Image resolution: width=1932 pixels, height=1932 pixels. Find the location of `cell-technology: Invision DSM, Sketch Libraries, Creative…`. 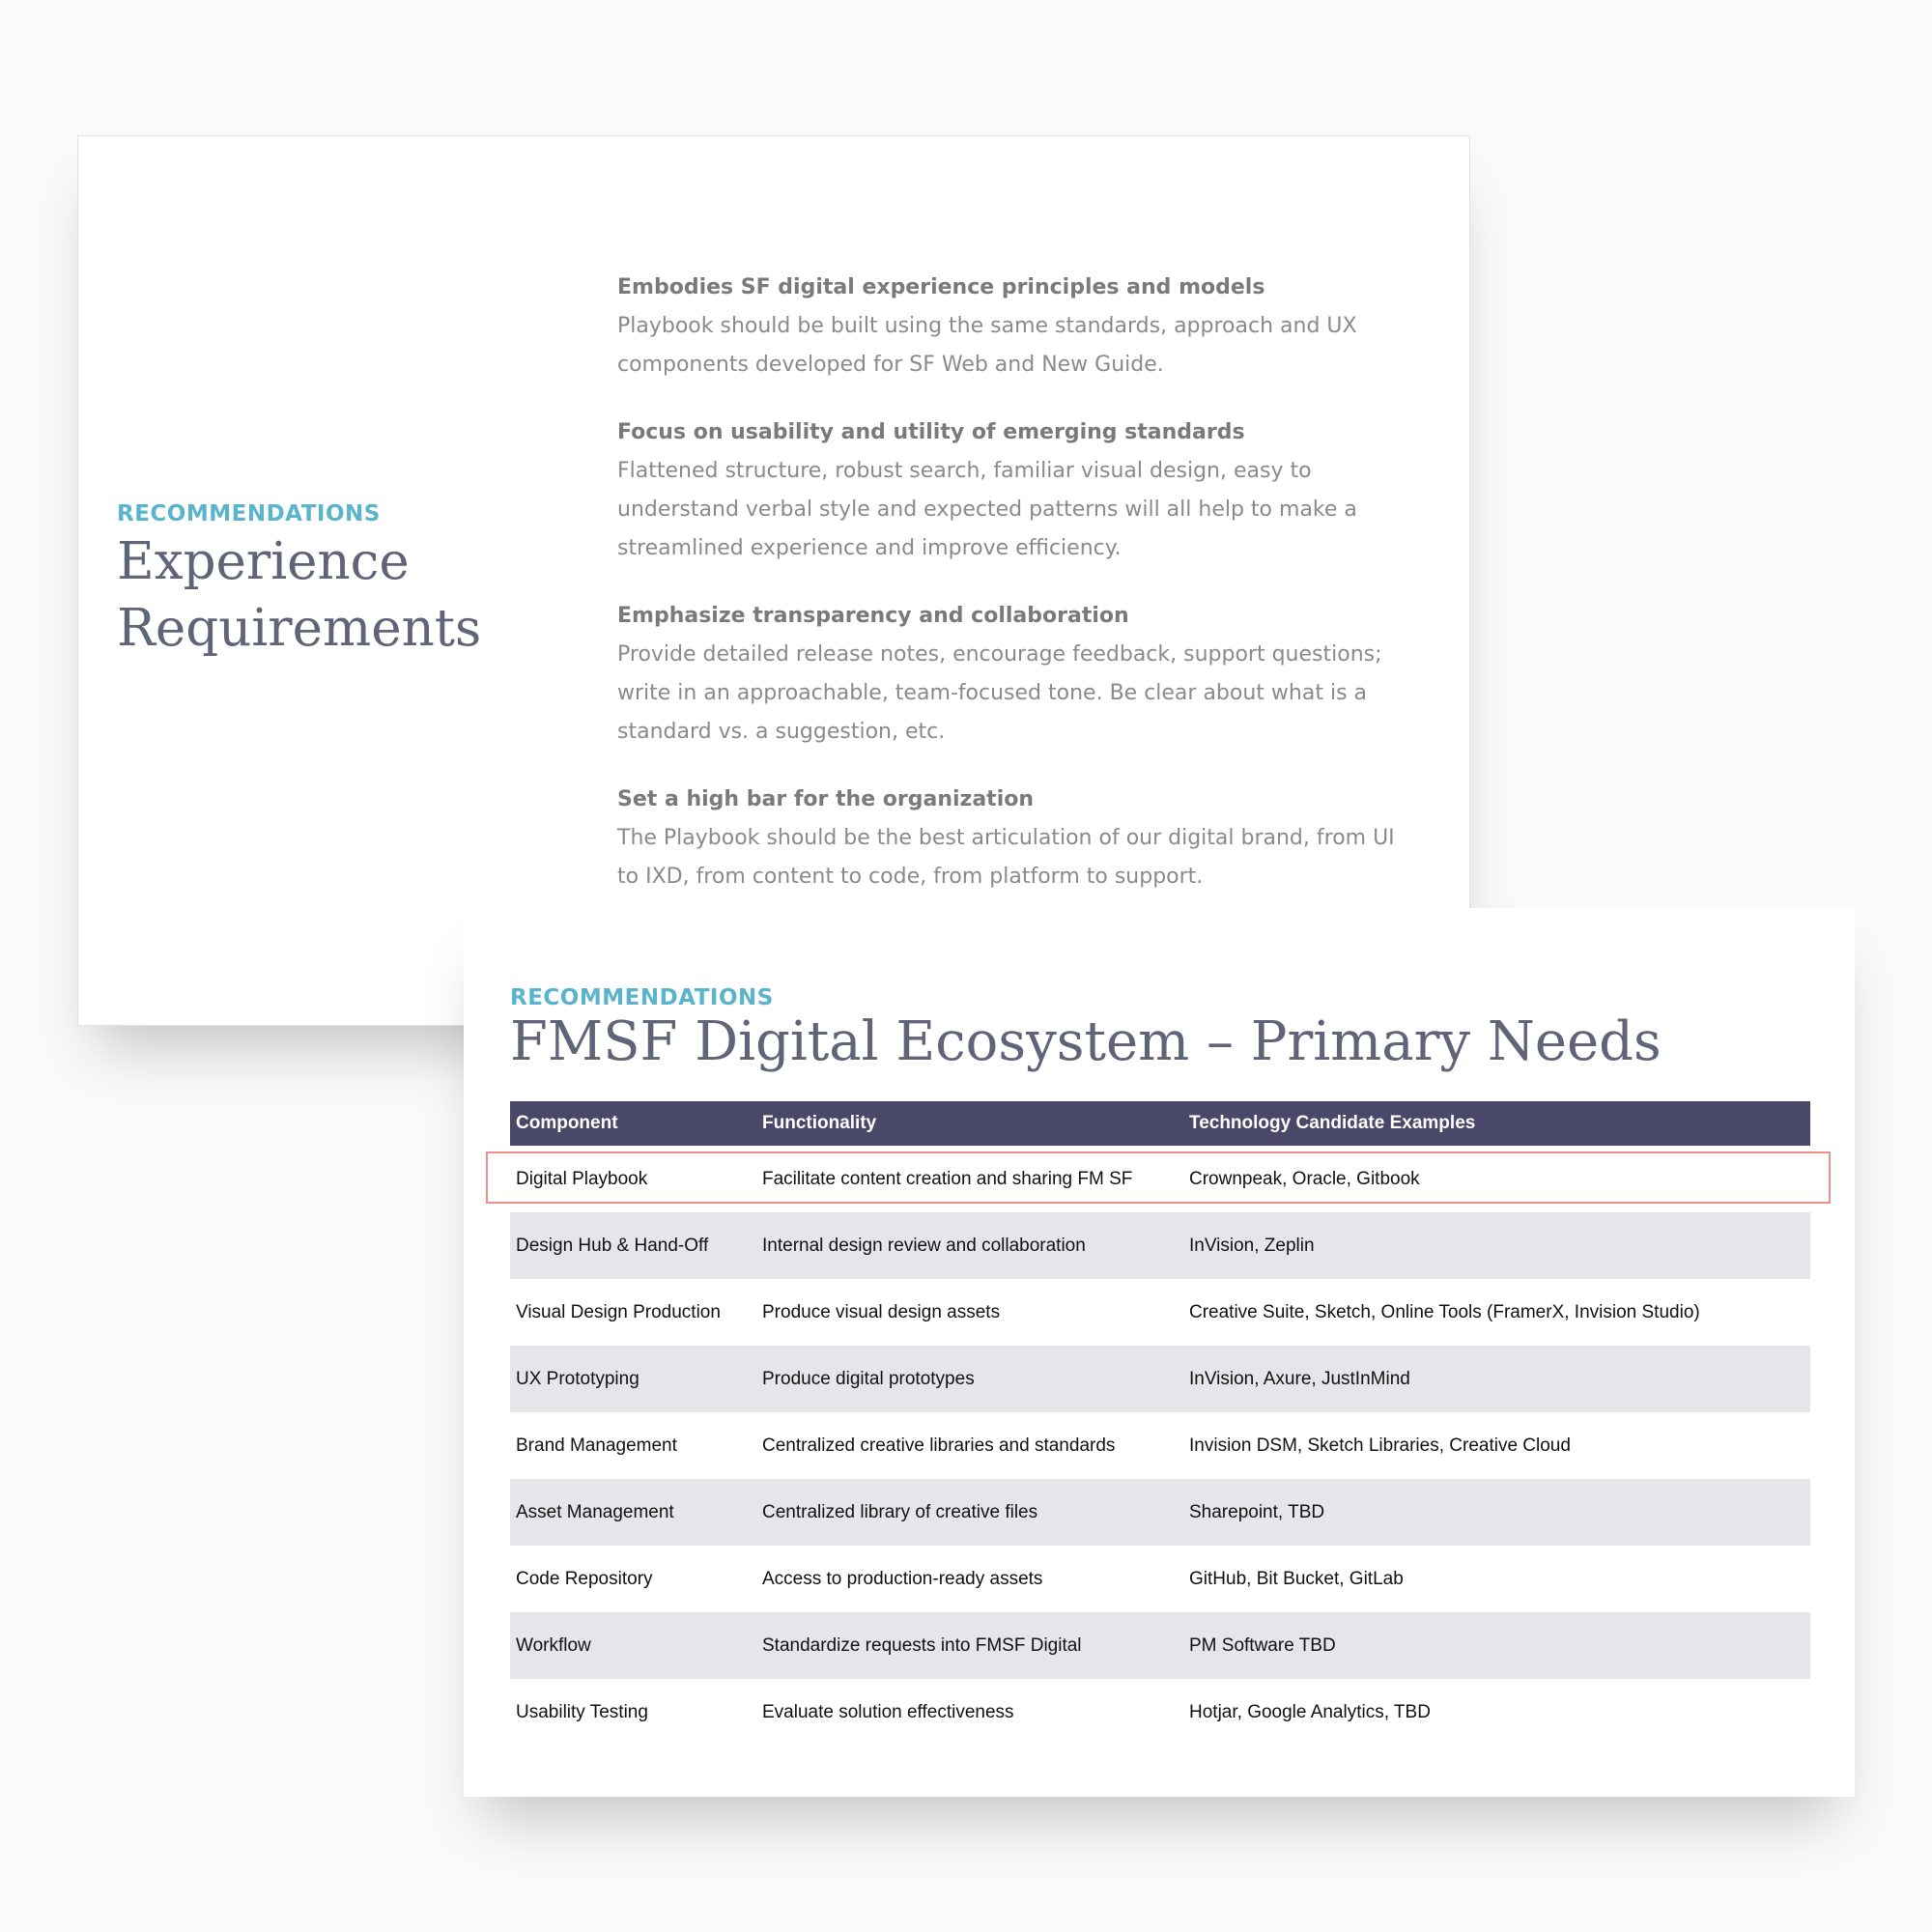

cell-technology: Invision DSM, Sketch Libraries, Creative… is located at coordinates (1380, 1445).